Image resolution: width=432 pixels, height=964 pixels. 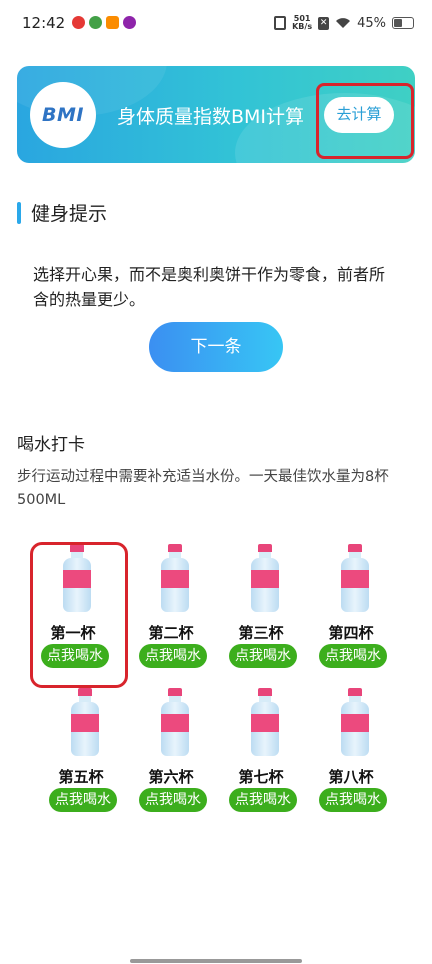 What do you see at coordinates (261, 777) in the screenshot?
I see `cup-label: 第七杯` at bounding box center [261, 777].